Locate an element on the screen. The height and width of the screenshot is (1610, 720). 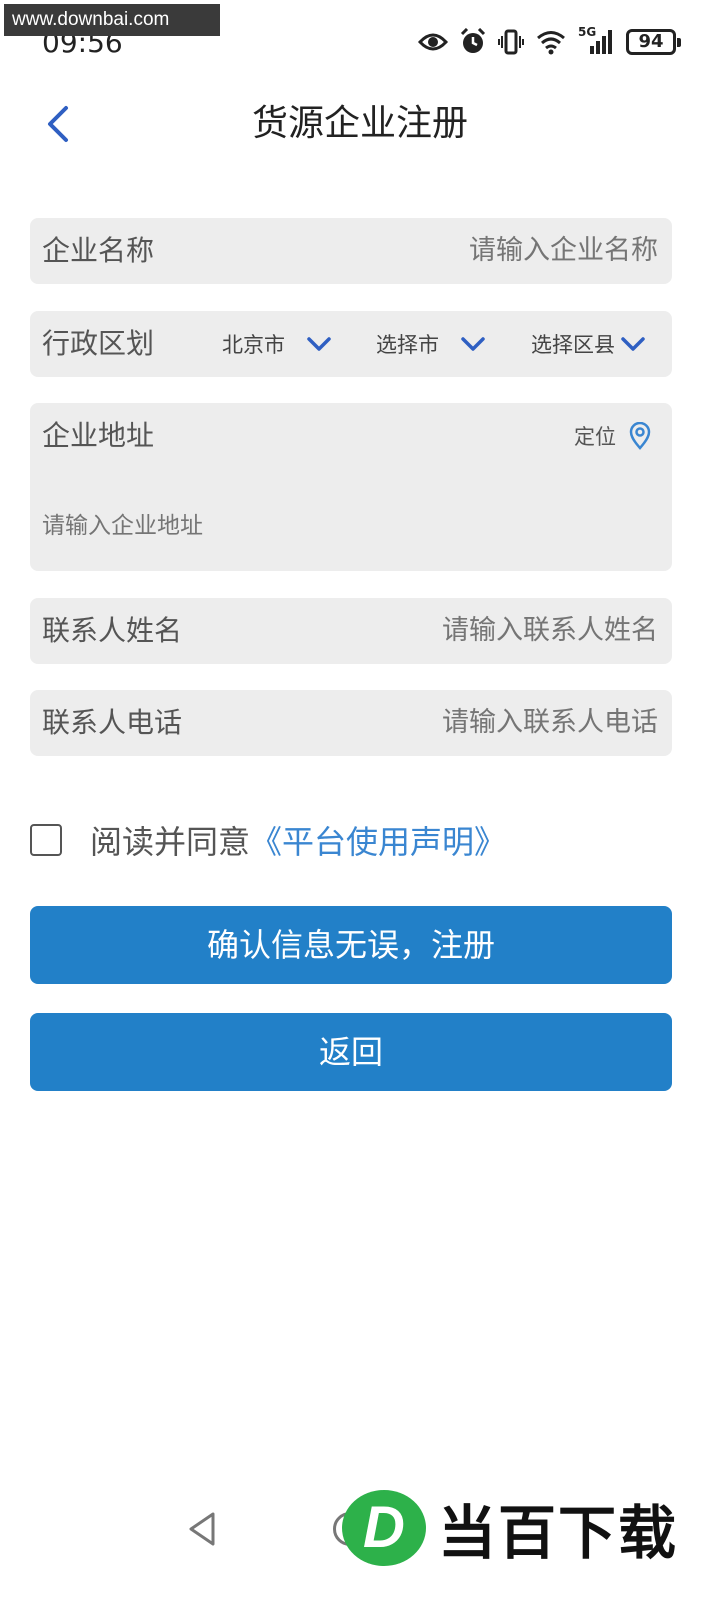
contact-name-field: 联系人姓名 is located at coordinates (351, 631).